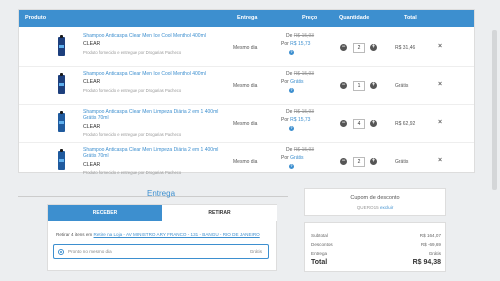 The width and height of the screenshot is (500, 281). I want to click on scrollbar, so click(494, 110).